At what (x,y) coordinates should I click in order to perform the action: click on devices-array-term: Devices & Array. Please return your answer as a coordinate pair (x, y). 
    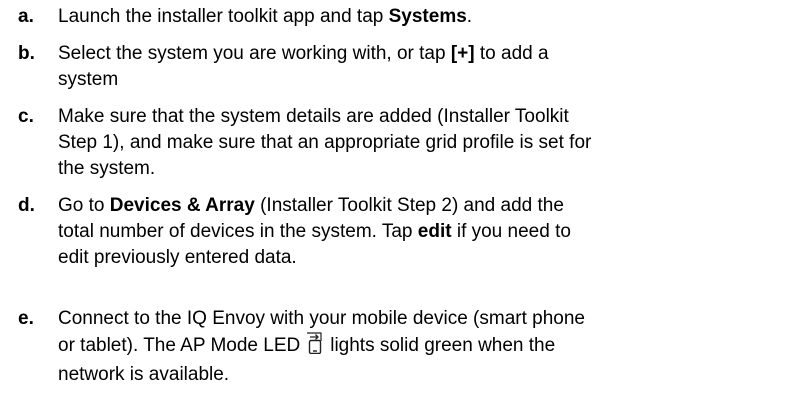
    Looking at the image, I should click on (182, 205).